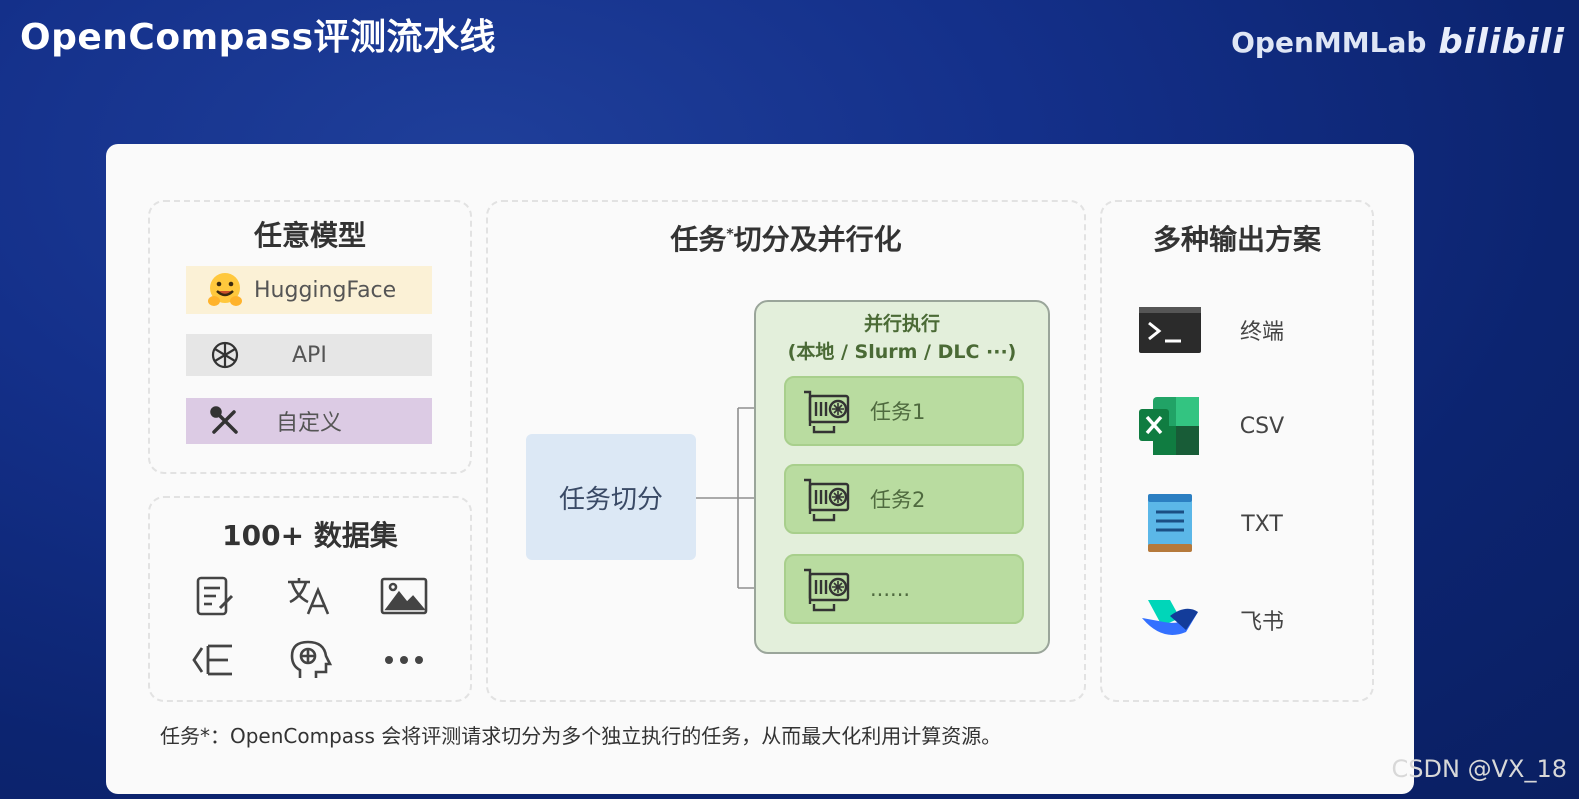  I want to click on task-split-title: 任务*切分及并行化, so click(786, 238).